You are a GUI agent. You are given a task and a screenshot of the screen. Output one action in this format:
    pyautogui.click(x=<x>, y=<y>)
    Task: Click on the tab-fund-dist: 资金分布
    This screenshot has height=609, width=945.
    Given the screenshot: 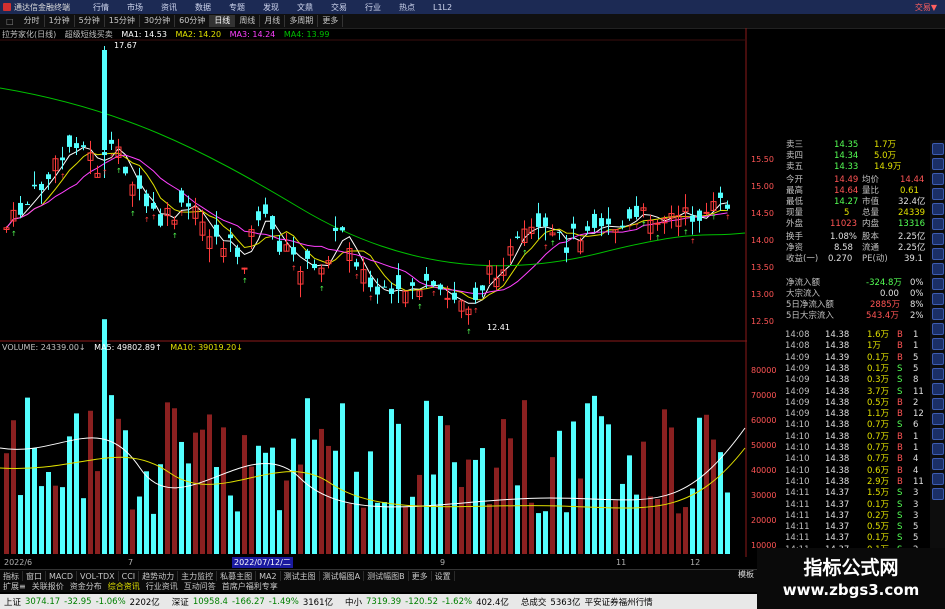 What is the action you would take?
    pyautogui.click(x=86, y=586)
    